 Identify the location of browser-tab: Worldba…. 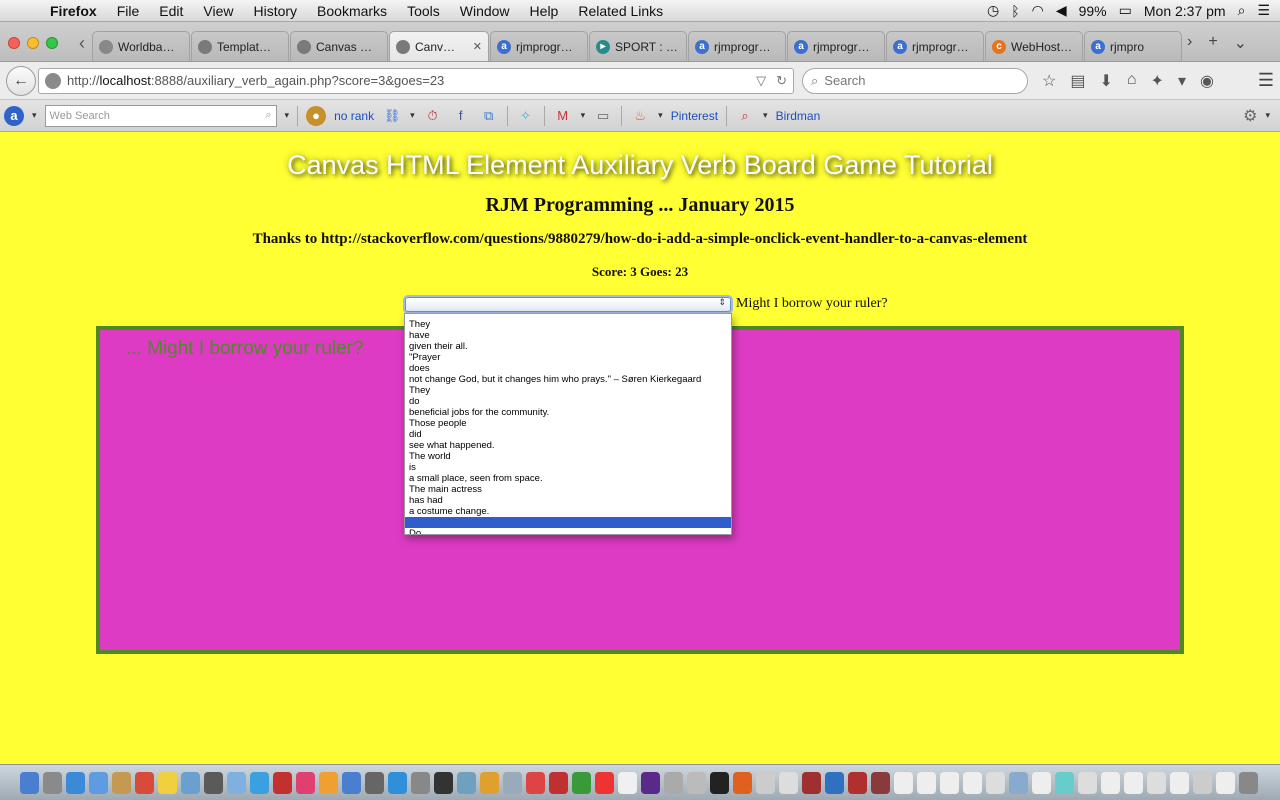
(141, 46).